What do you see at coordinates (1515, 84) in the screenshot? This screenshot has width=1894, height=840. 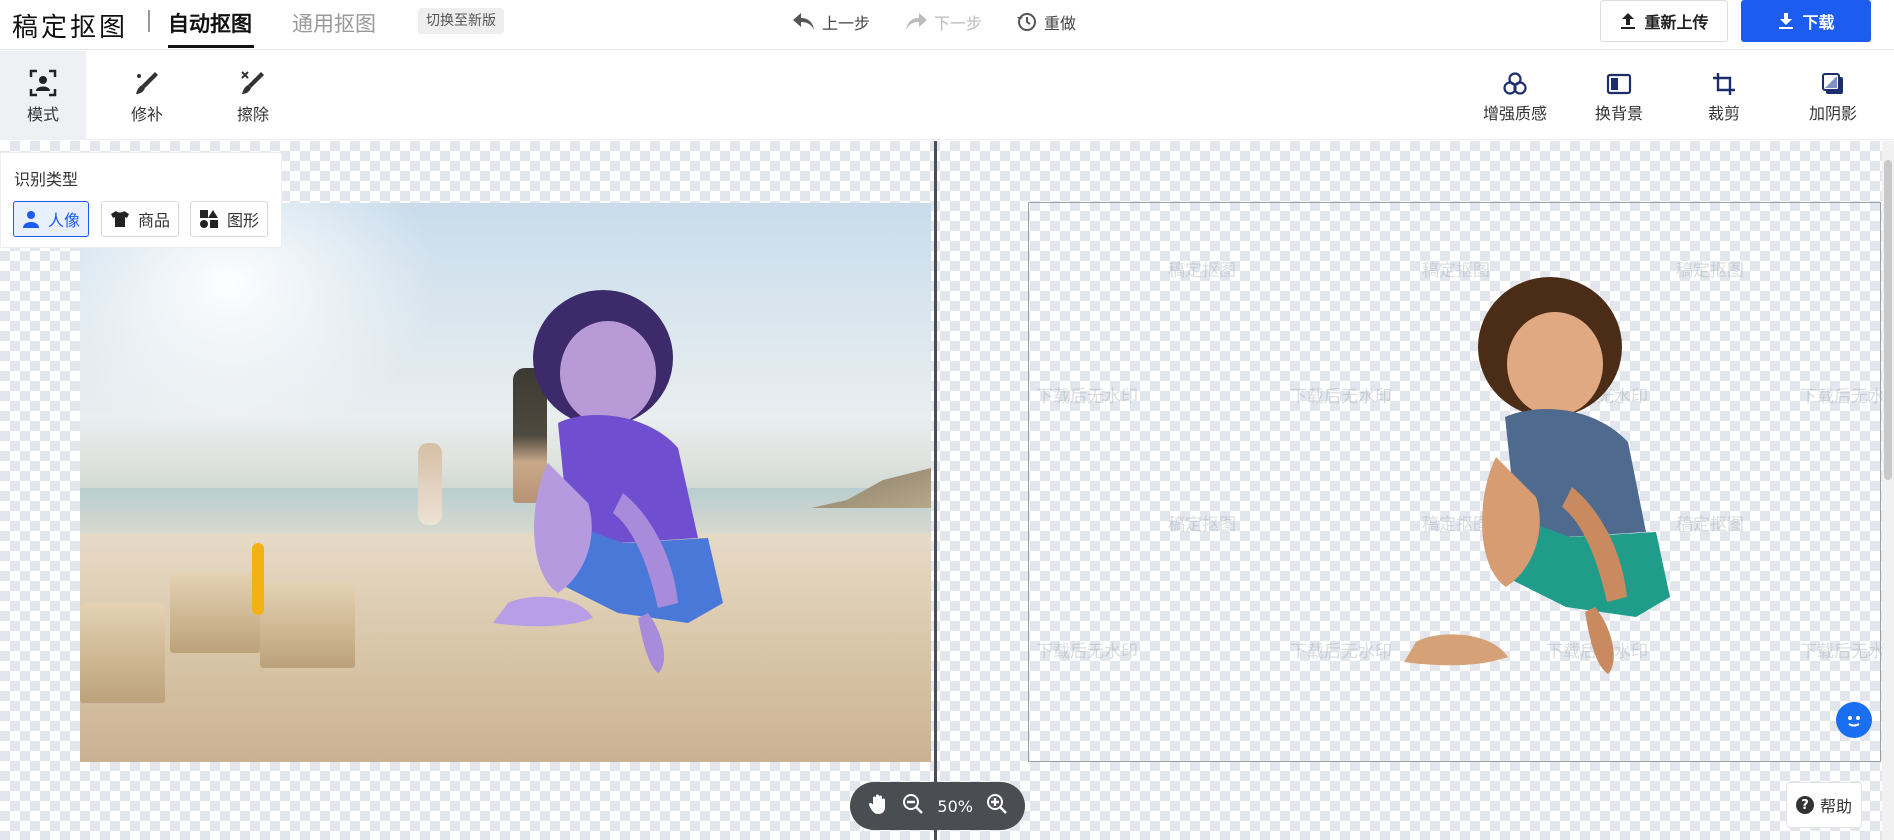 I see `enhance-icon` at bounding box center [1515, 84].